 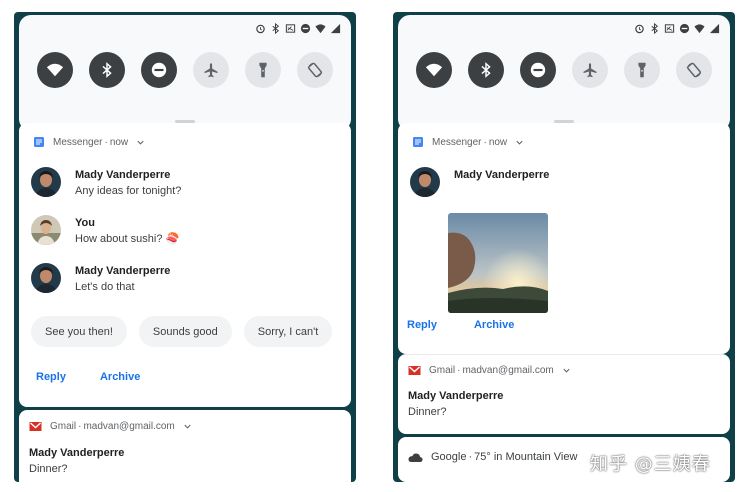 What do you see at coordinates (479, 182) in the screenshot?
I see `message-item: Mady Vanderperre` at bounding box center [479, 182].